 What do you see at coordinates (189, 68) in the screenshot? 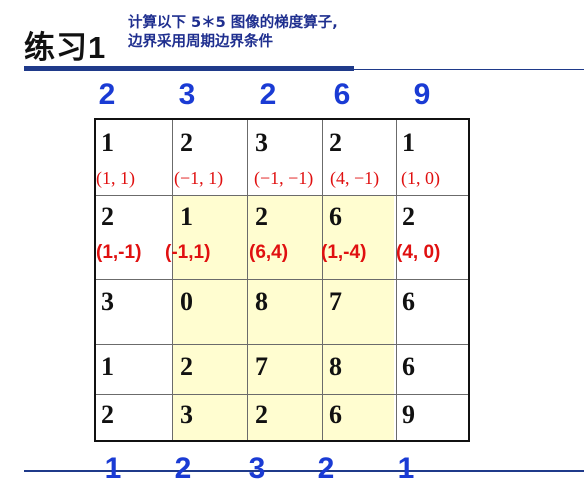
I see `title-underline` at bounding box center [189, 68].